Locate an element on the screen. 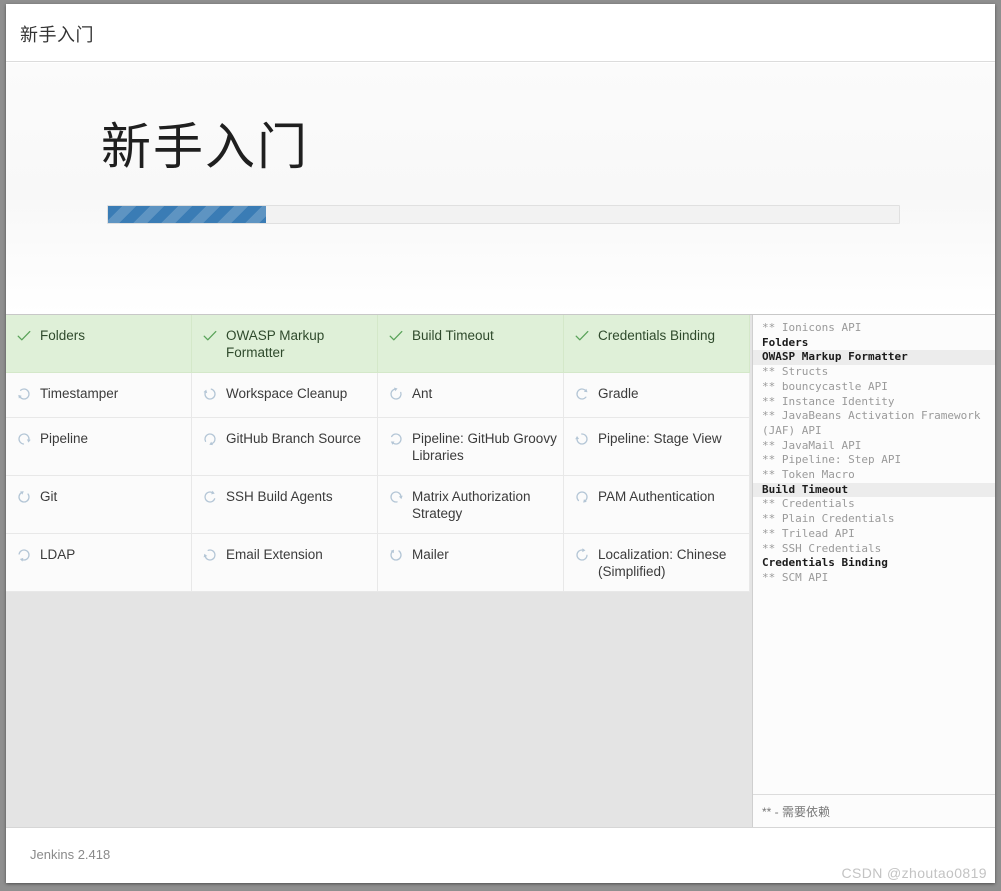 The height and width of the screenshot is (891, 1001). plugin-name-label: Mailer is located at coordinates (430, 554).